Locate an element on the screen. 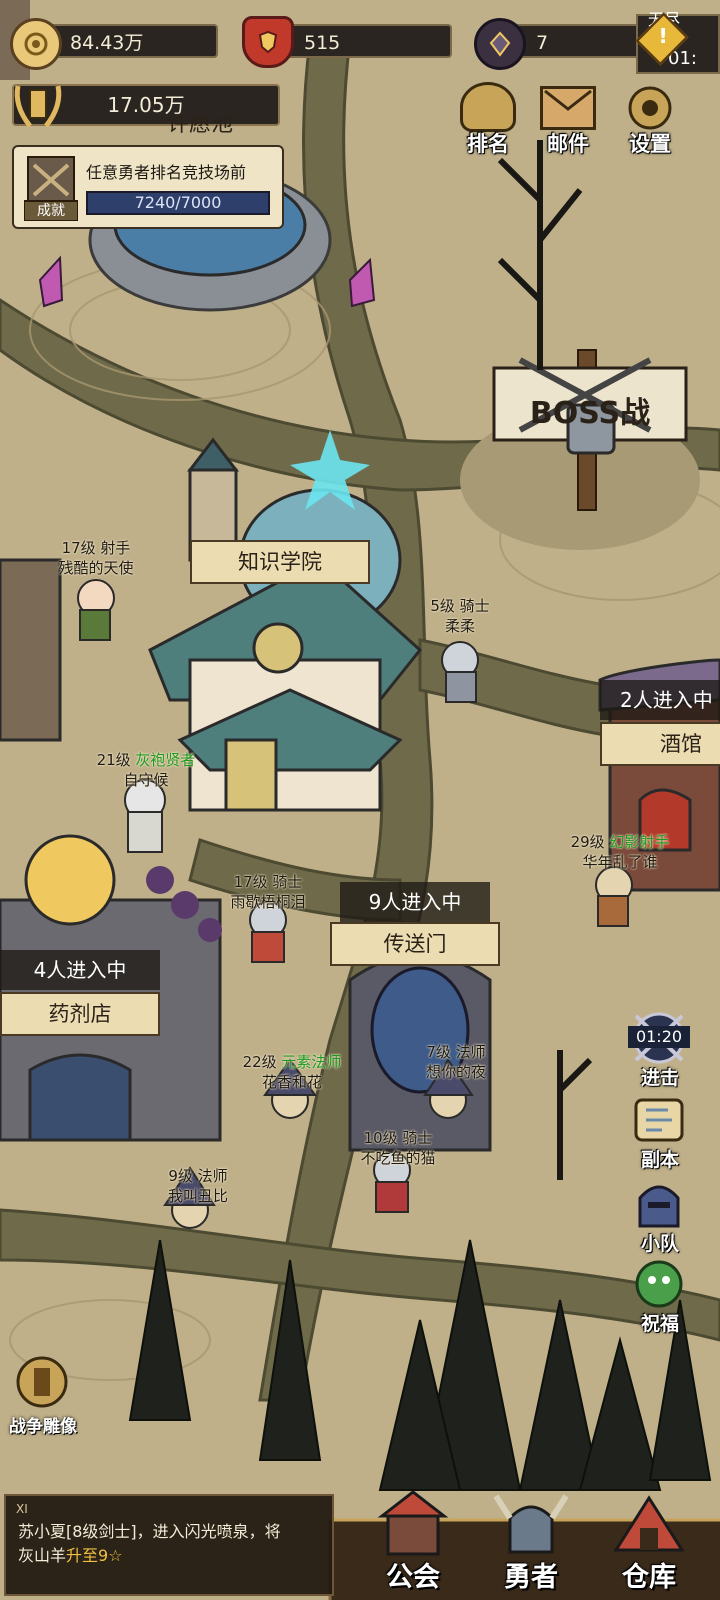 The height and width of the screenshot is (1600, 720). horned-helmet-icon is located at coordinates (531, 1523).